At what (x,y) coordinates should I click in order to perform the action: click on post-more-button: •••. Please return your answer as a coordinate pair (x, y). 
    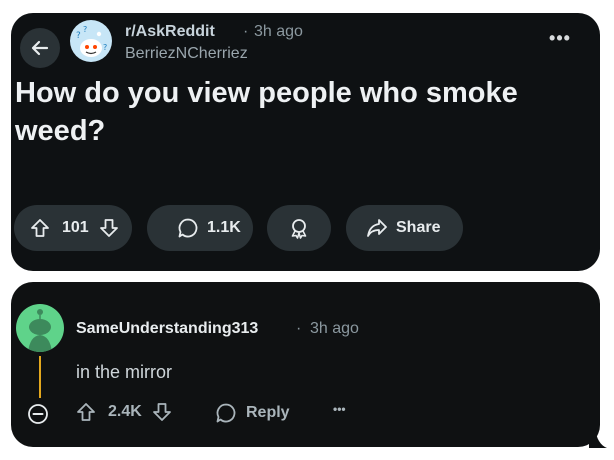
    Looking at the image, I should click on (560, 38).